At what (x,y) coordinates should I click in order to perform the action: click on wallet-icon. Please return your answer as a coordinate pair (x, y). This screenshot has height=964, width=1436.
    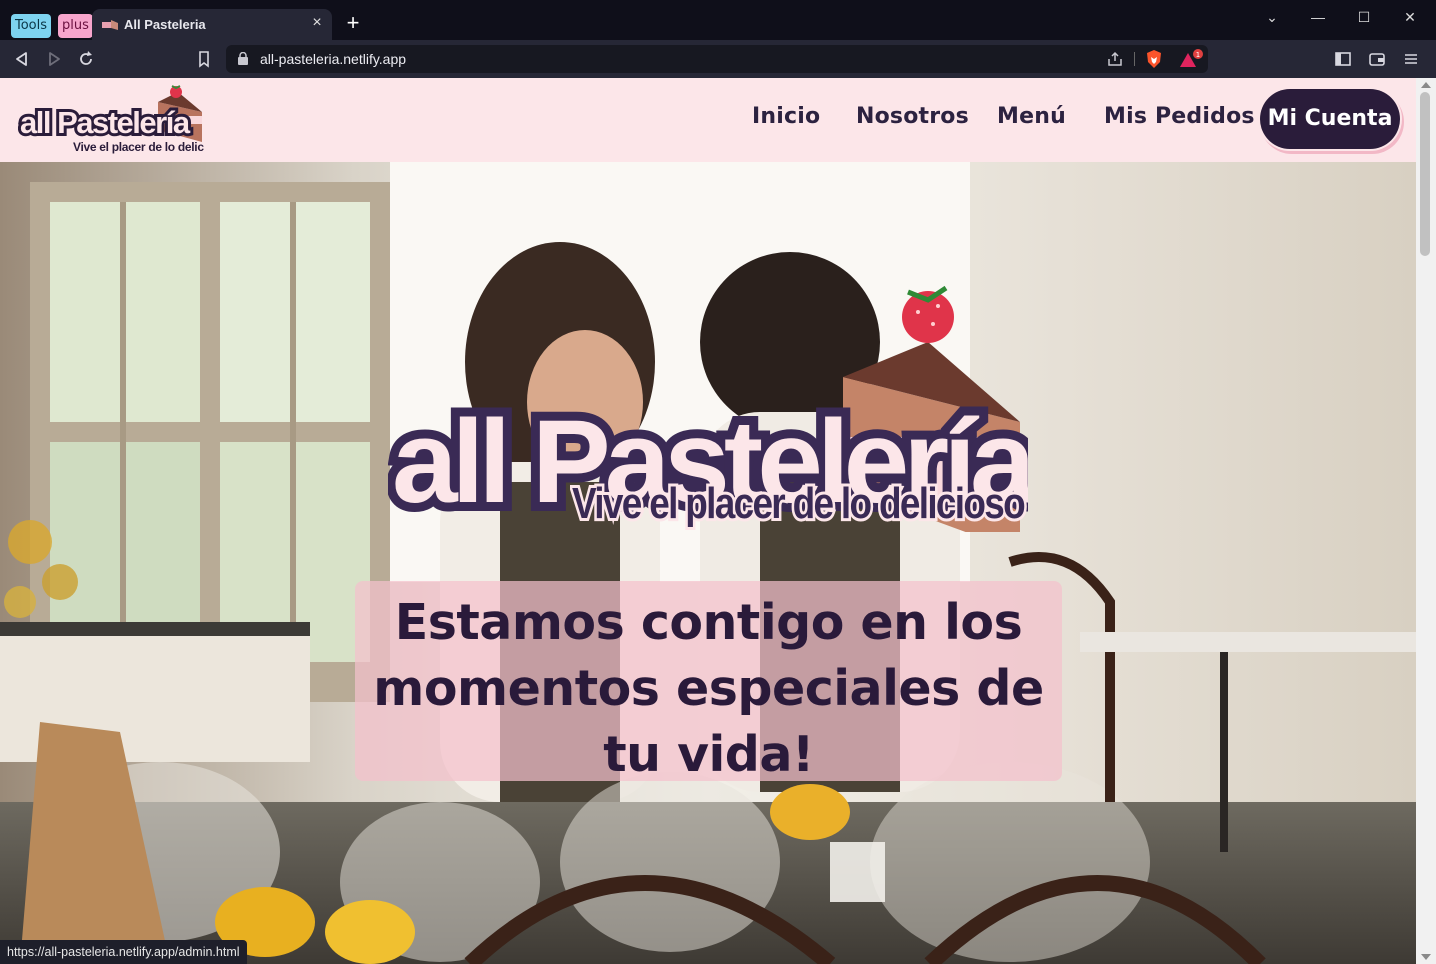
    Looking at the image, I should click on (1377, 59).